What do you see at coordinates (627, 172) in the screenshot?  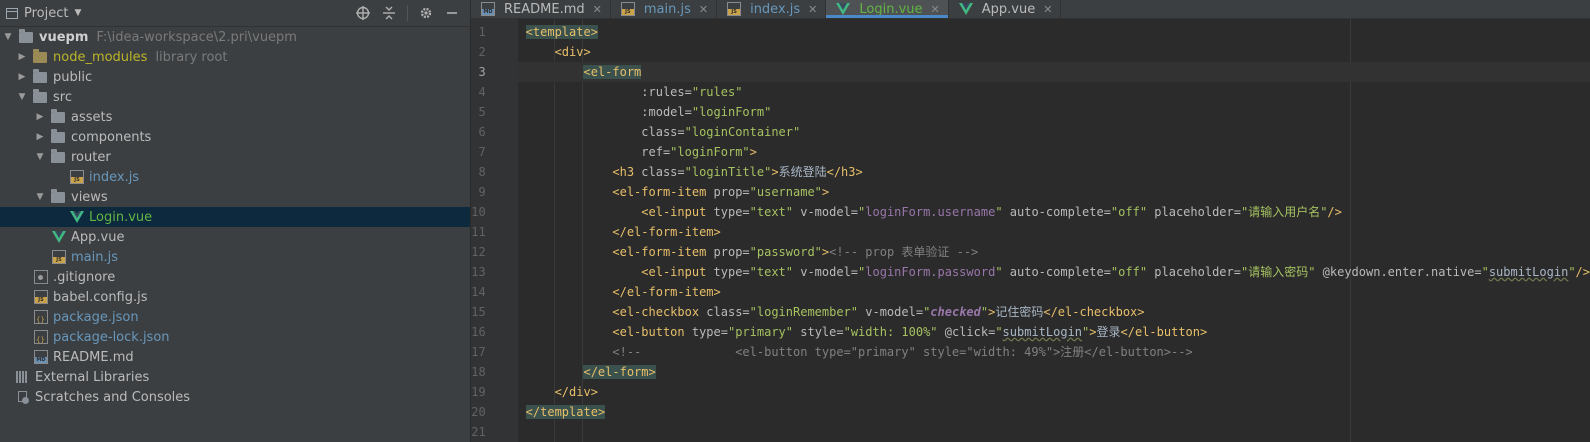 I see `code-token: <h3` at bounding box center [627, 172].